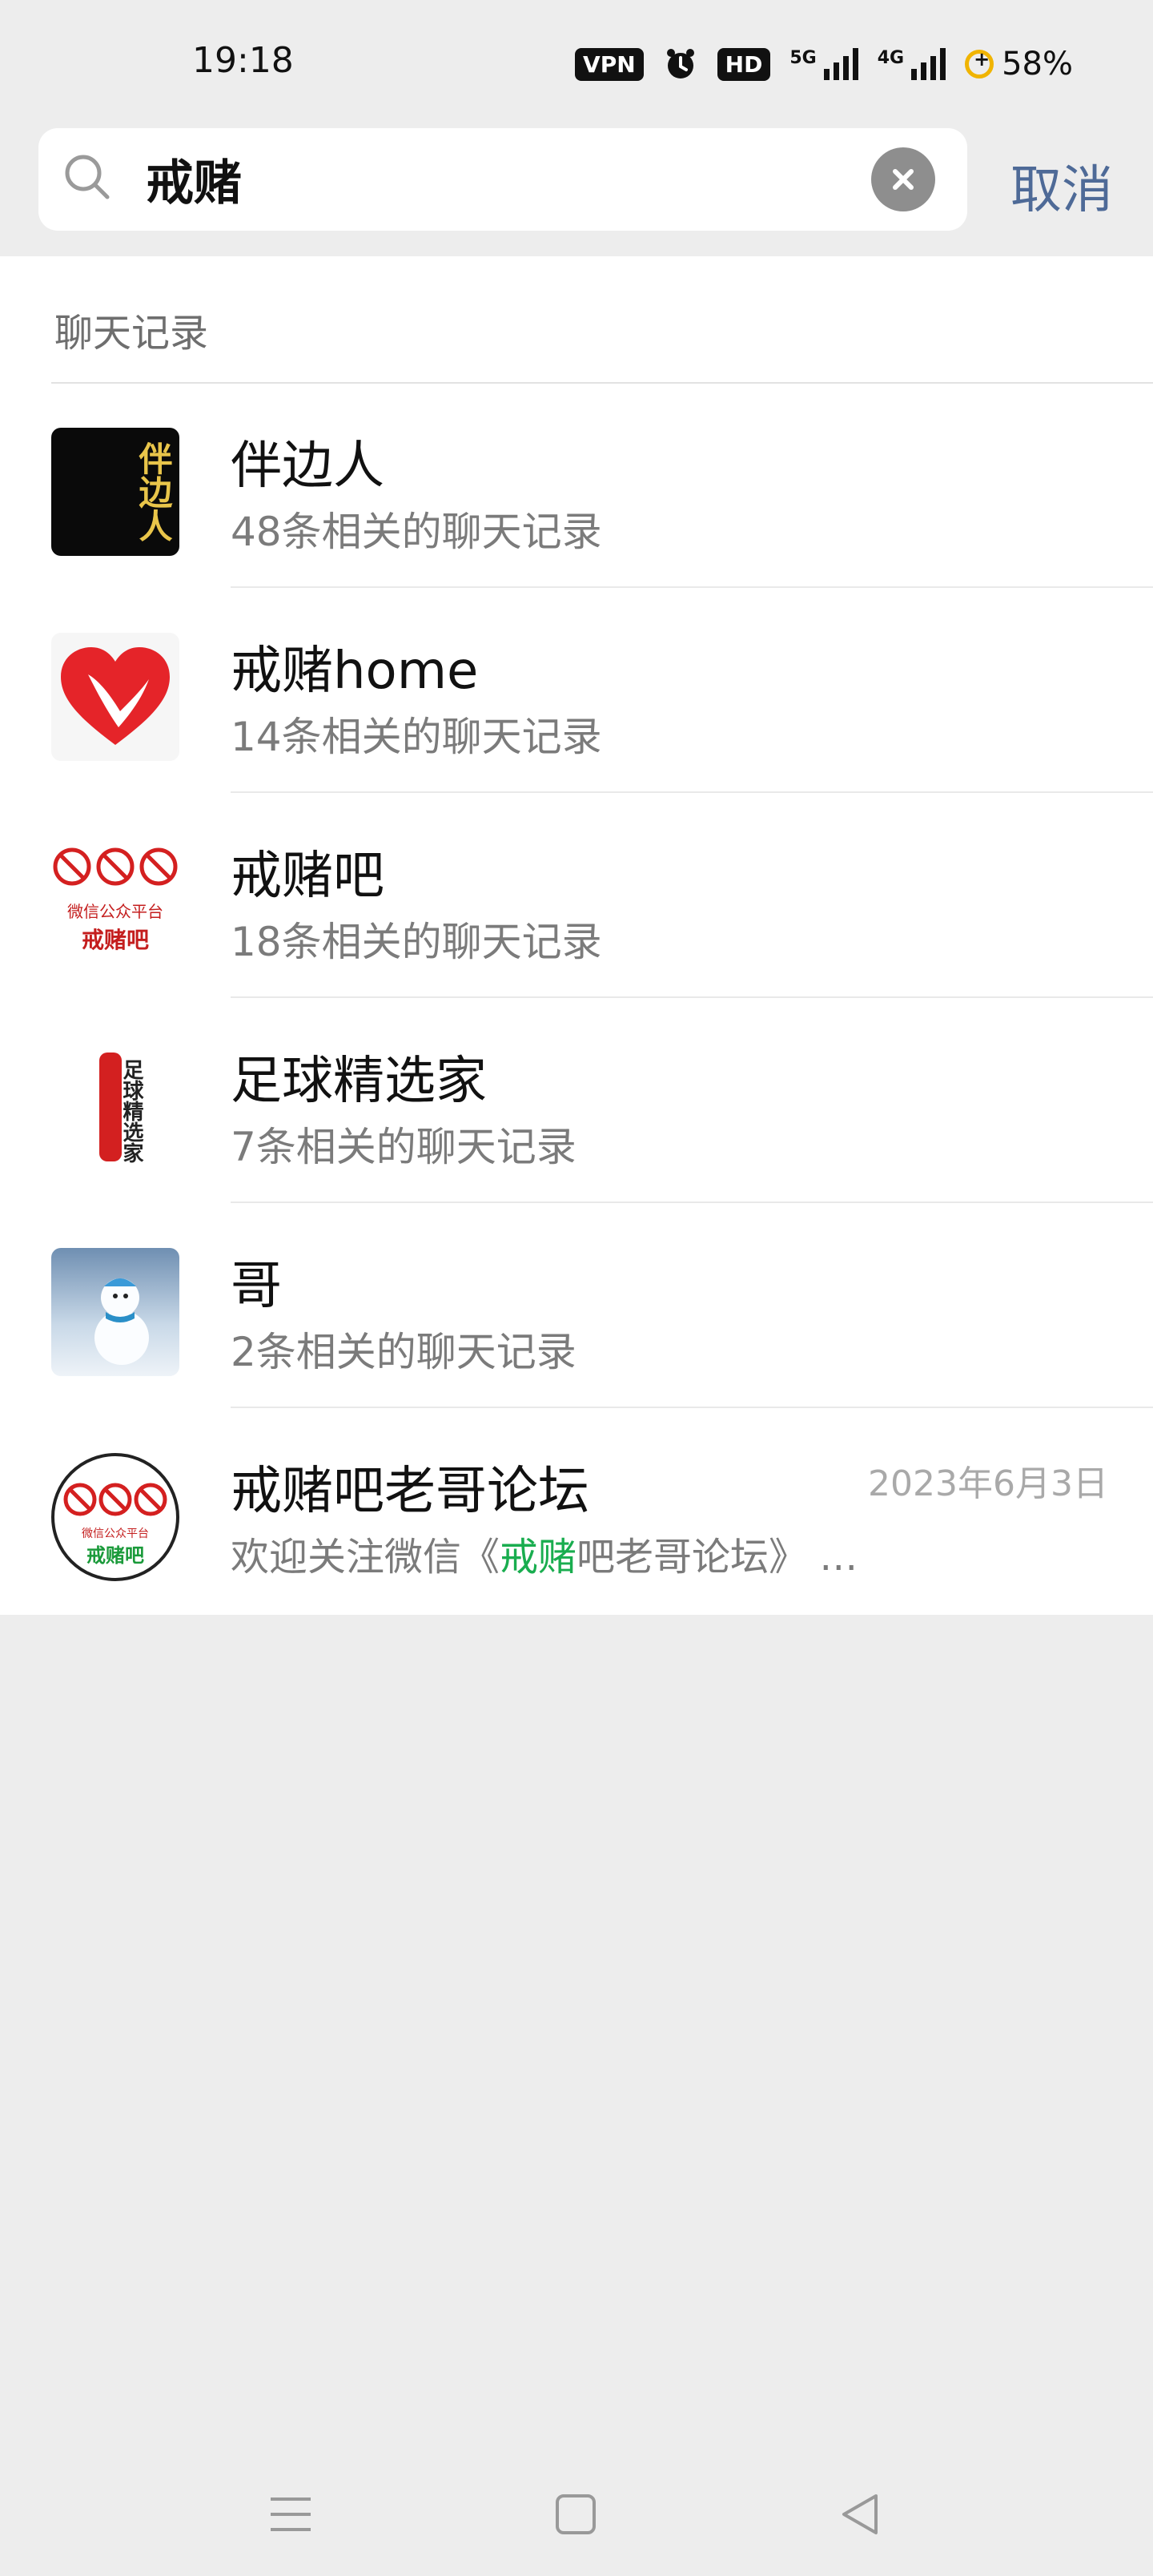 The height and width of the screenshot is (2576, 1153). What do you see at coordinates (115, 1107) in the screenshot?
I see `avatar-football: 足球精选家` at bounding box center [115, 1107].